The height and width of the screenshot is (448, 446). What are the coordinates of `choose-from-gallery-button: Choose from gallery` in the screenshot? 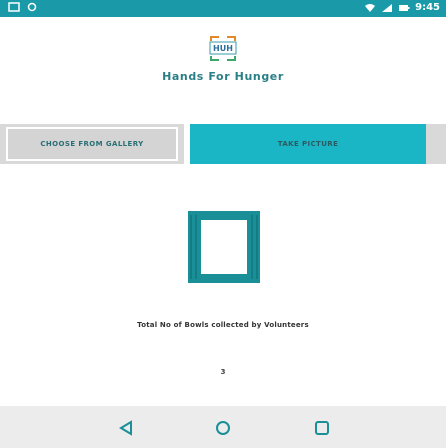 It's located at (92, 144).